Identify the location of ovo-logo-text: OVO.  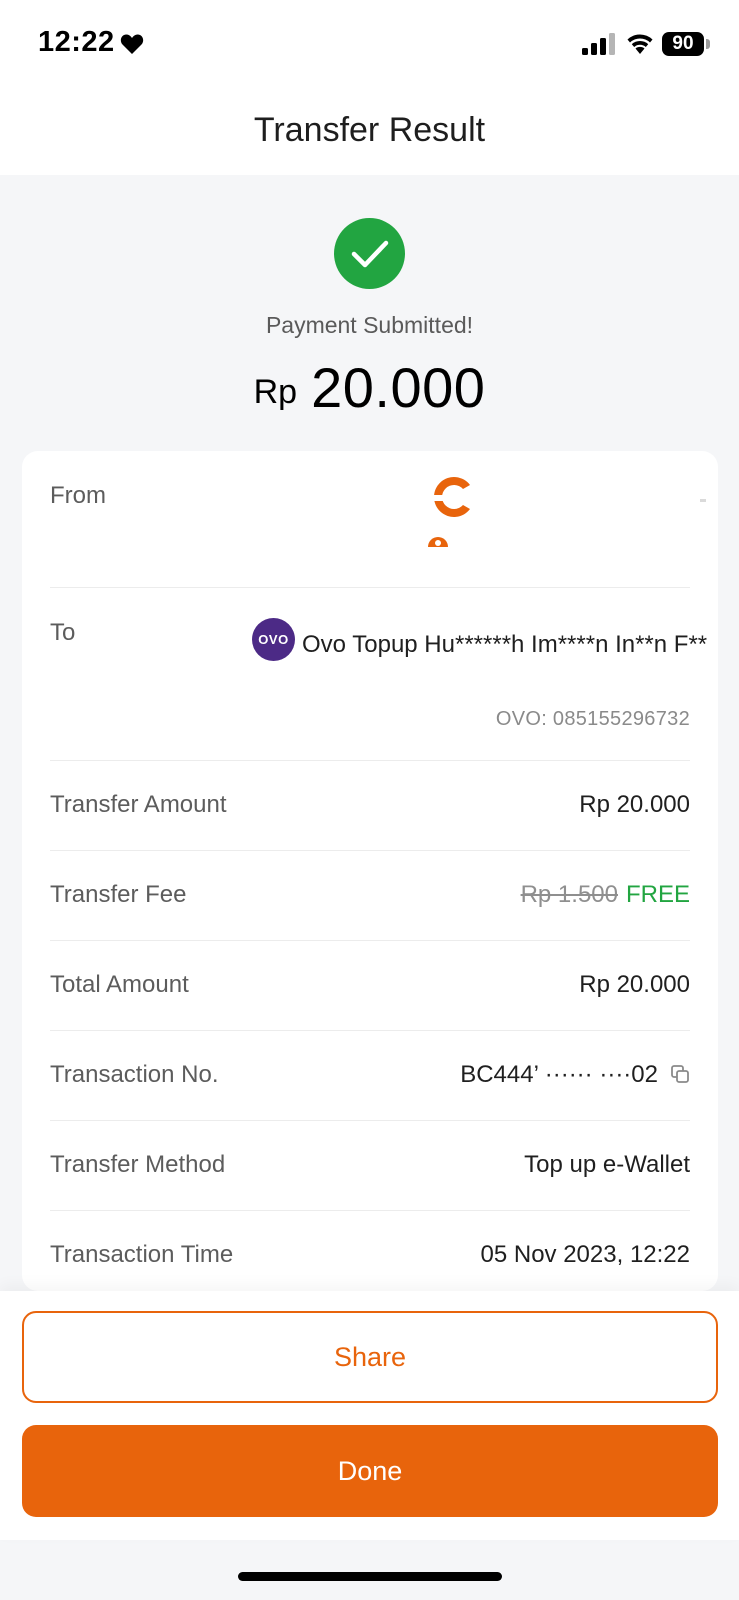
(273, 639).